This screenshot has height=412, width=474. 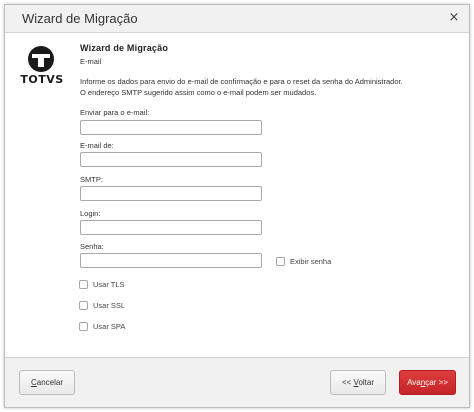 What do you see at coordinates (171, 159) in the screenshot?
I see `email-from-input` at bounding box center [171, 159].